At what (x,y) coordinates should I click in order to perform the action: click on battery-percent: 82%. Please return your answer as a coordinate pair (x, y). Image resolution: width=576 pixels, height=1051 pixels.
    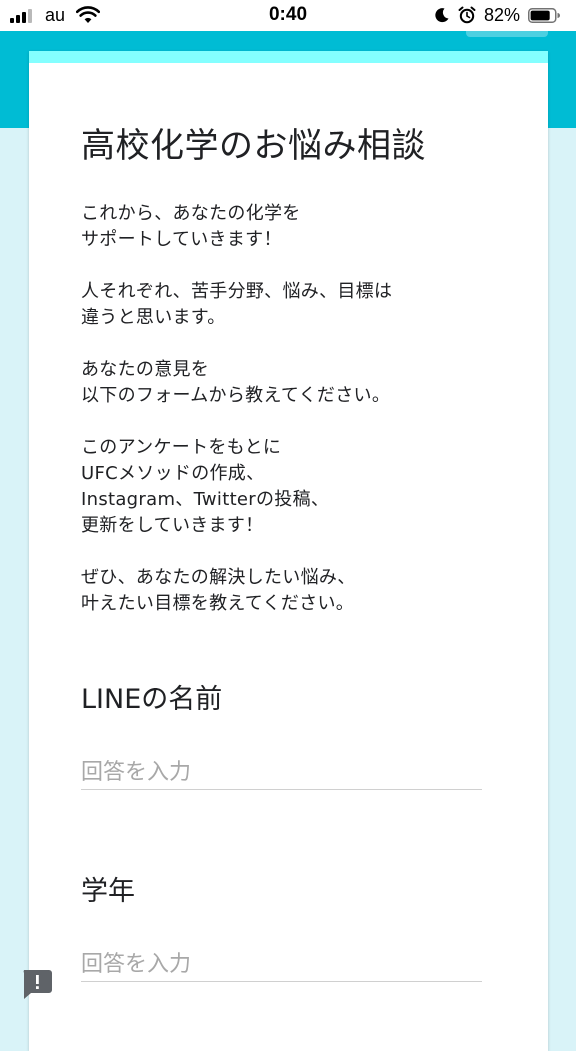
    Looking at the image, I should click on (502, 15).